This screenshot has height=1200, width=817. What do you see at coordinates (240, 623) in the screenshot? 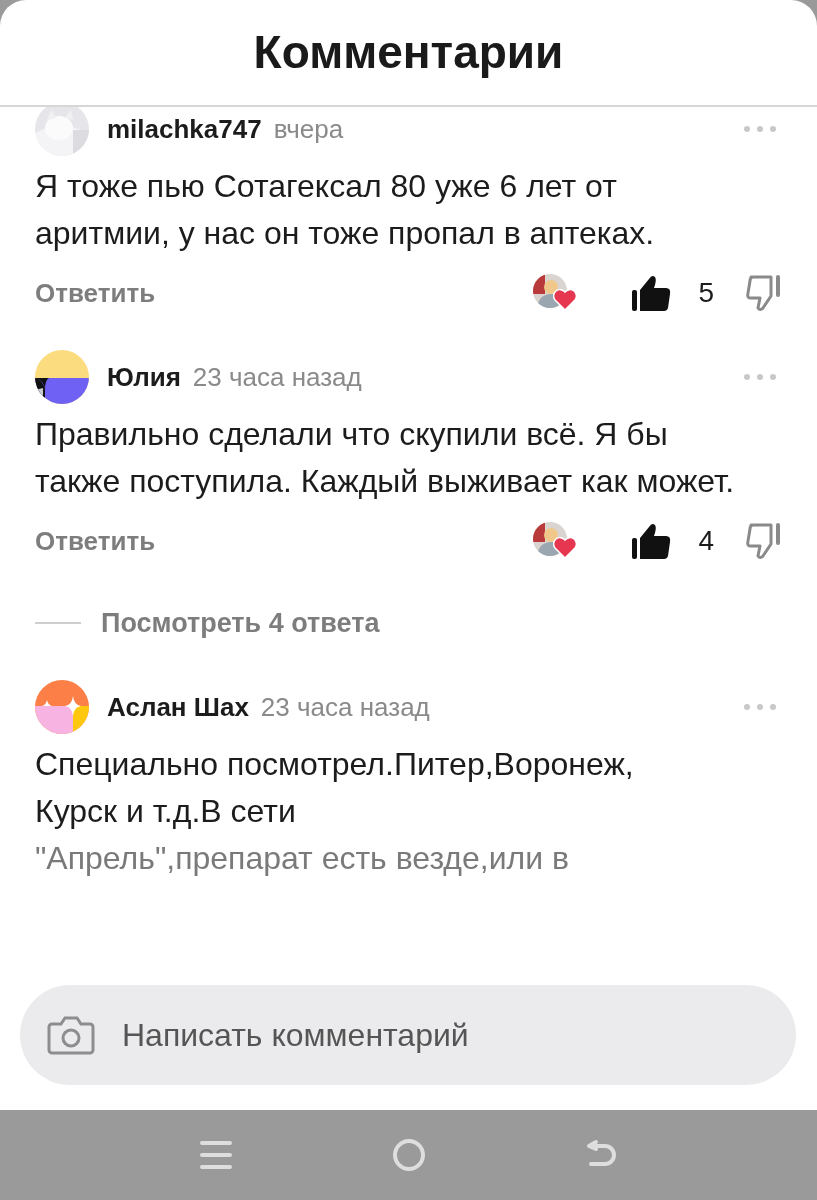
I see `view-replies-link: Посмотреть 4 ответа` at bounding box center [240, 623].